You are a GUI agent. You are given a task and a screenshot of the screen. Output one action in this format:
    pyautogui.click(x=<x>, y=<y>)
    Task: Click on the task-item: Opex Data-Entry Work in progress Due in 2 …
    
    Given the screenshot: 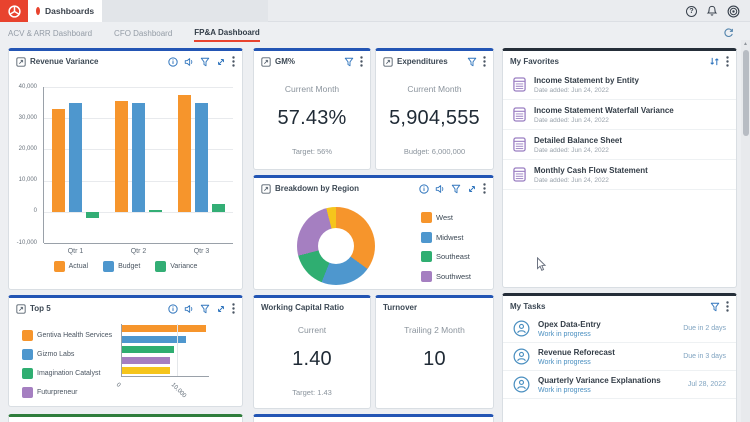 What is the action you would take?
    pyautogui.click(x=619, y=329)
    